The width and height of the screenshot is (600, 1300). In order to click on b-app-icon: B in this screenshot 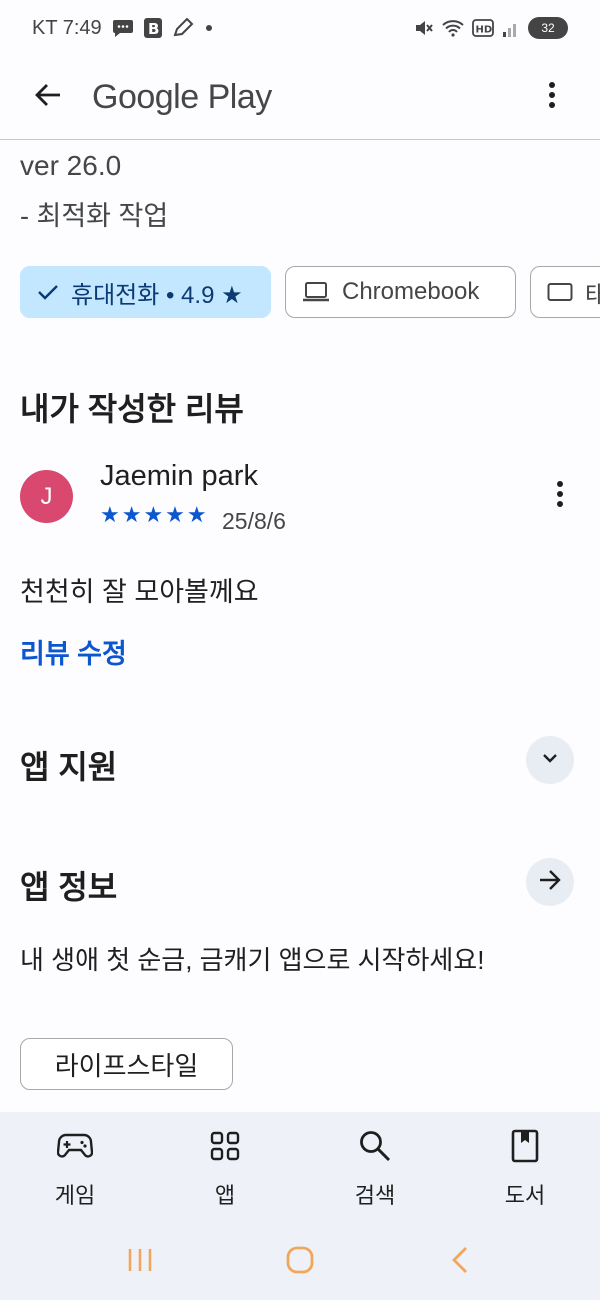, I will do `click(152, 28)`.